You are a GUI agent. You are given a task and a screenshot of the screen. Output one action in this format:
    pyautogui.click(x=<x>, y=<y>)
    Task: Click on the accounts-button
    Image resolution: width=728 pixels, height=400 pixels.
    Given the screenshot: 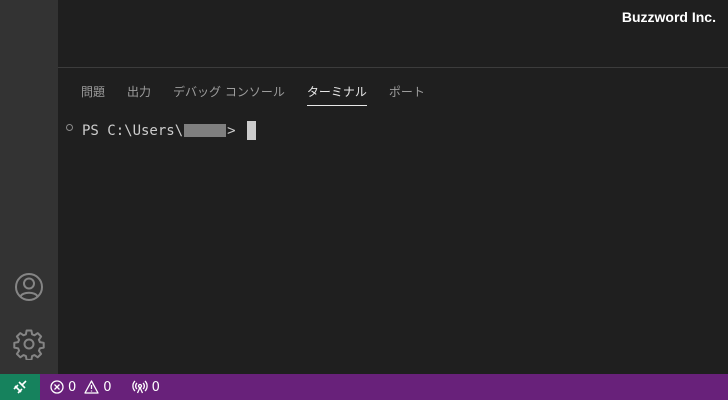 What is the action you would take?
    pyautogui.click(x=29, y=287)
    